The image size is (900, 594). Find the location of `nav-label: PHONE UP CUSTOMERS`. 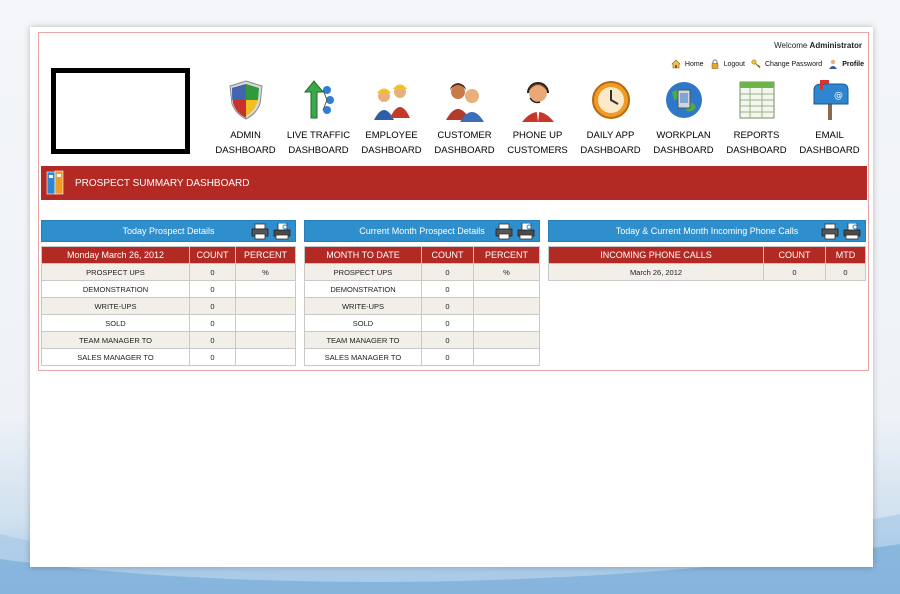

nav-label: PHONE UP CUSTOMERS is located at coordinates (537, 143).